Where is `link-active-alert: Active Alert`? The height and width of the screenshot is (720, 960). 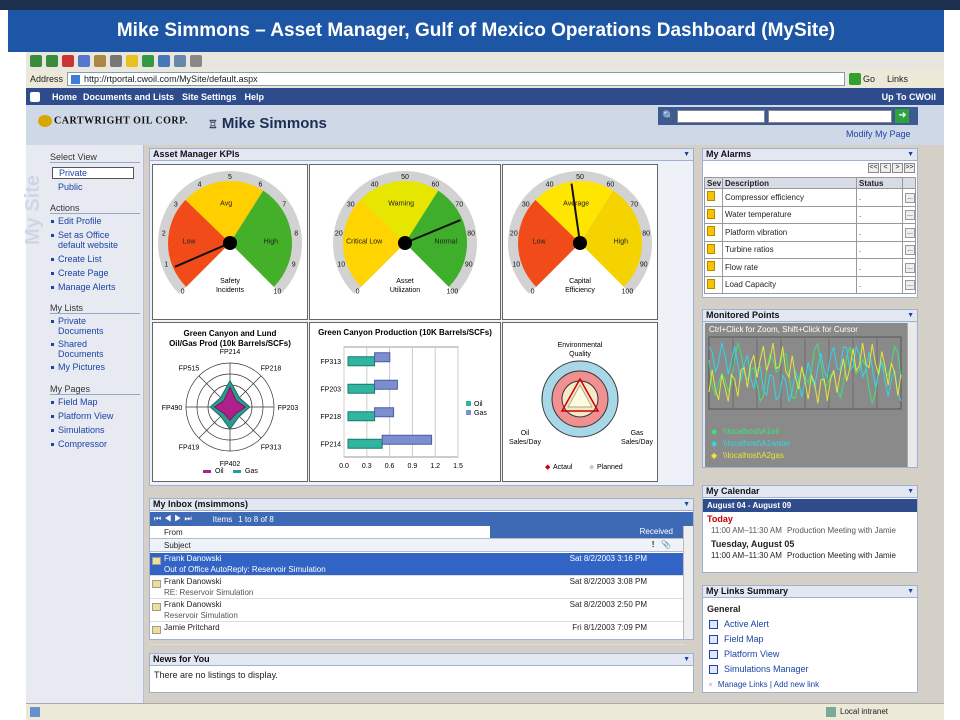
link-active-alert: Active Alert is located at coordinates (739, 624).